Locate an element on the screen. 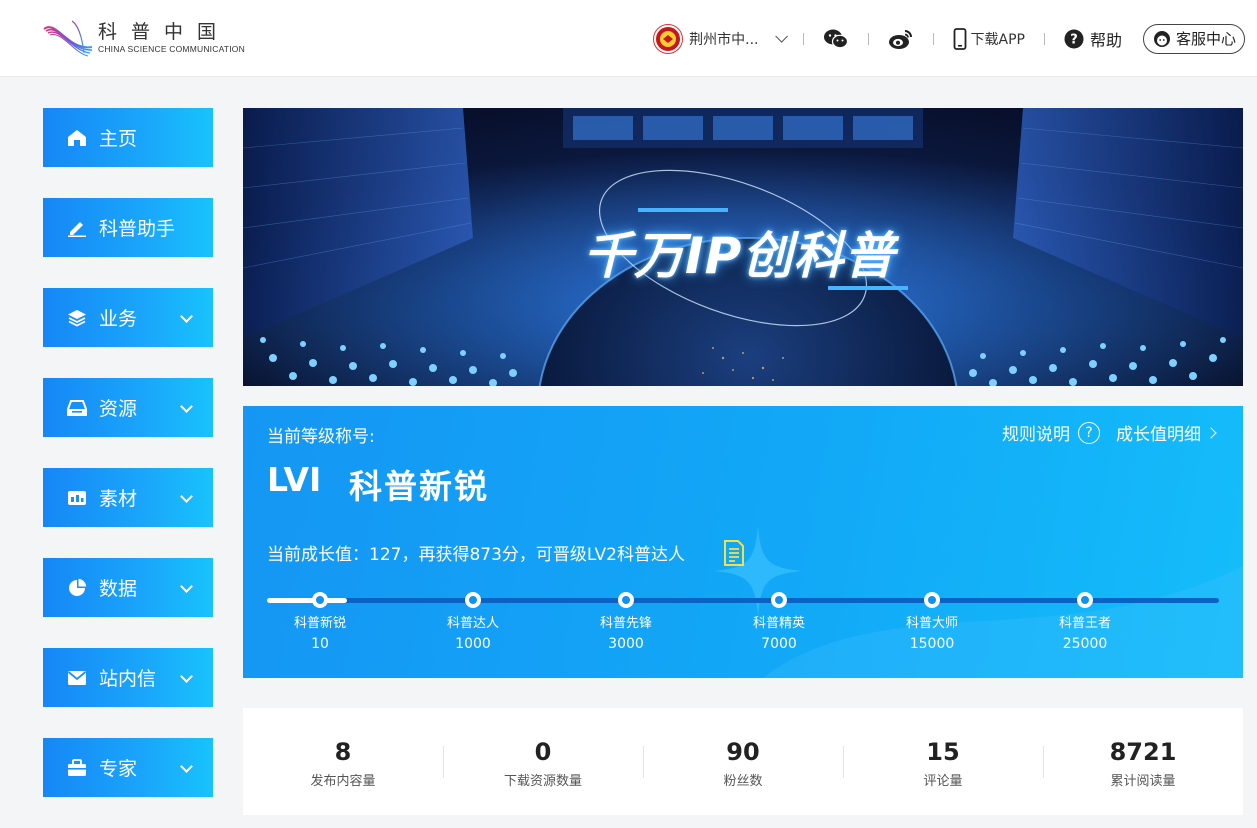  stat-comments: 15 评论量 is located at coordinates (943, 761).